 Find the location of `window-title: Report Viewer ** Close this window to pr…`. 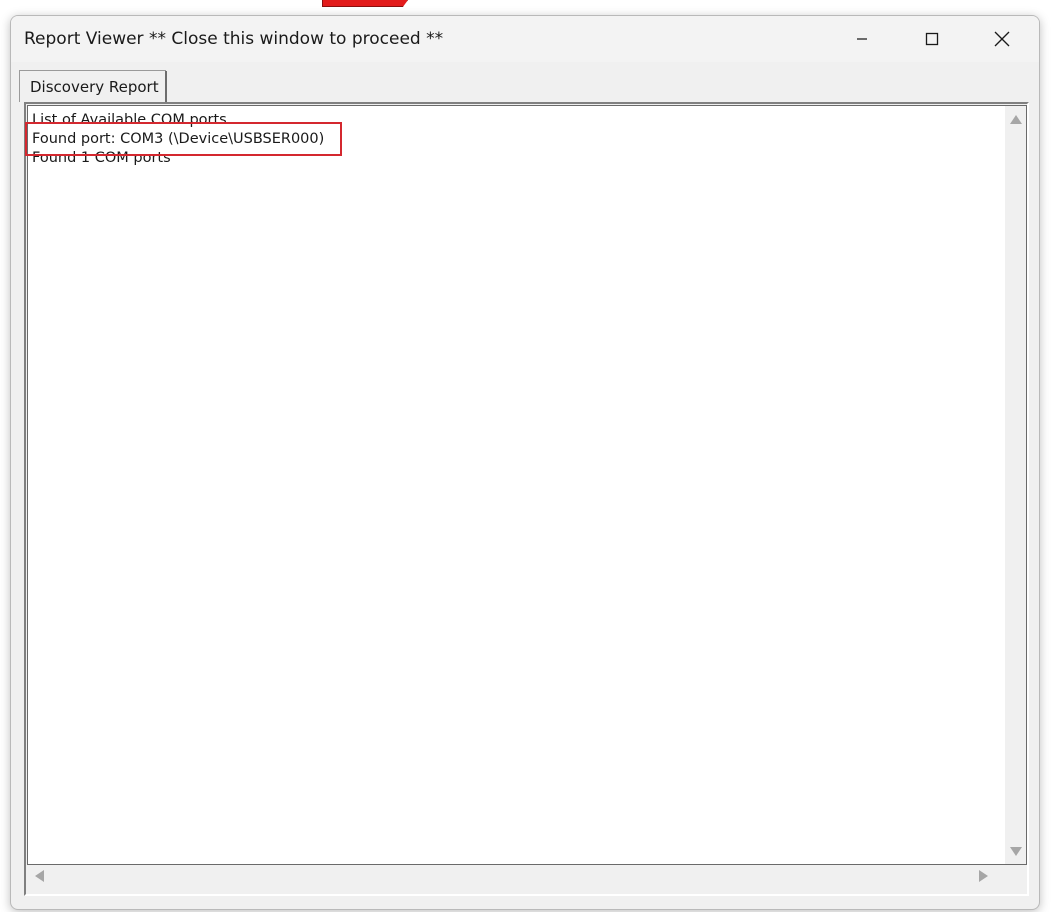

window-title: Report Viewer ** Close this window to pr… is located at coordinates (234, 39).